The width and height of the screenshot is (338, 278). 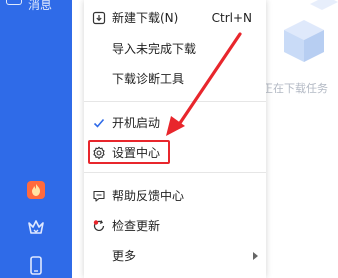 What do you see at coordinates (99, 18) in the screenshot?
I see `new-download-icon` at bounding box center [99, 18].